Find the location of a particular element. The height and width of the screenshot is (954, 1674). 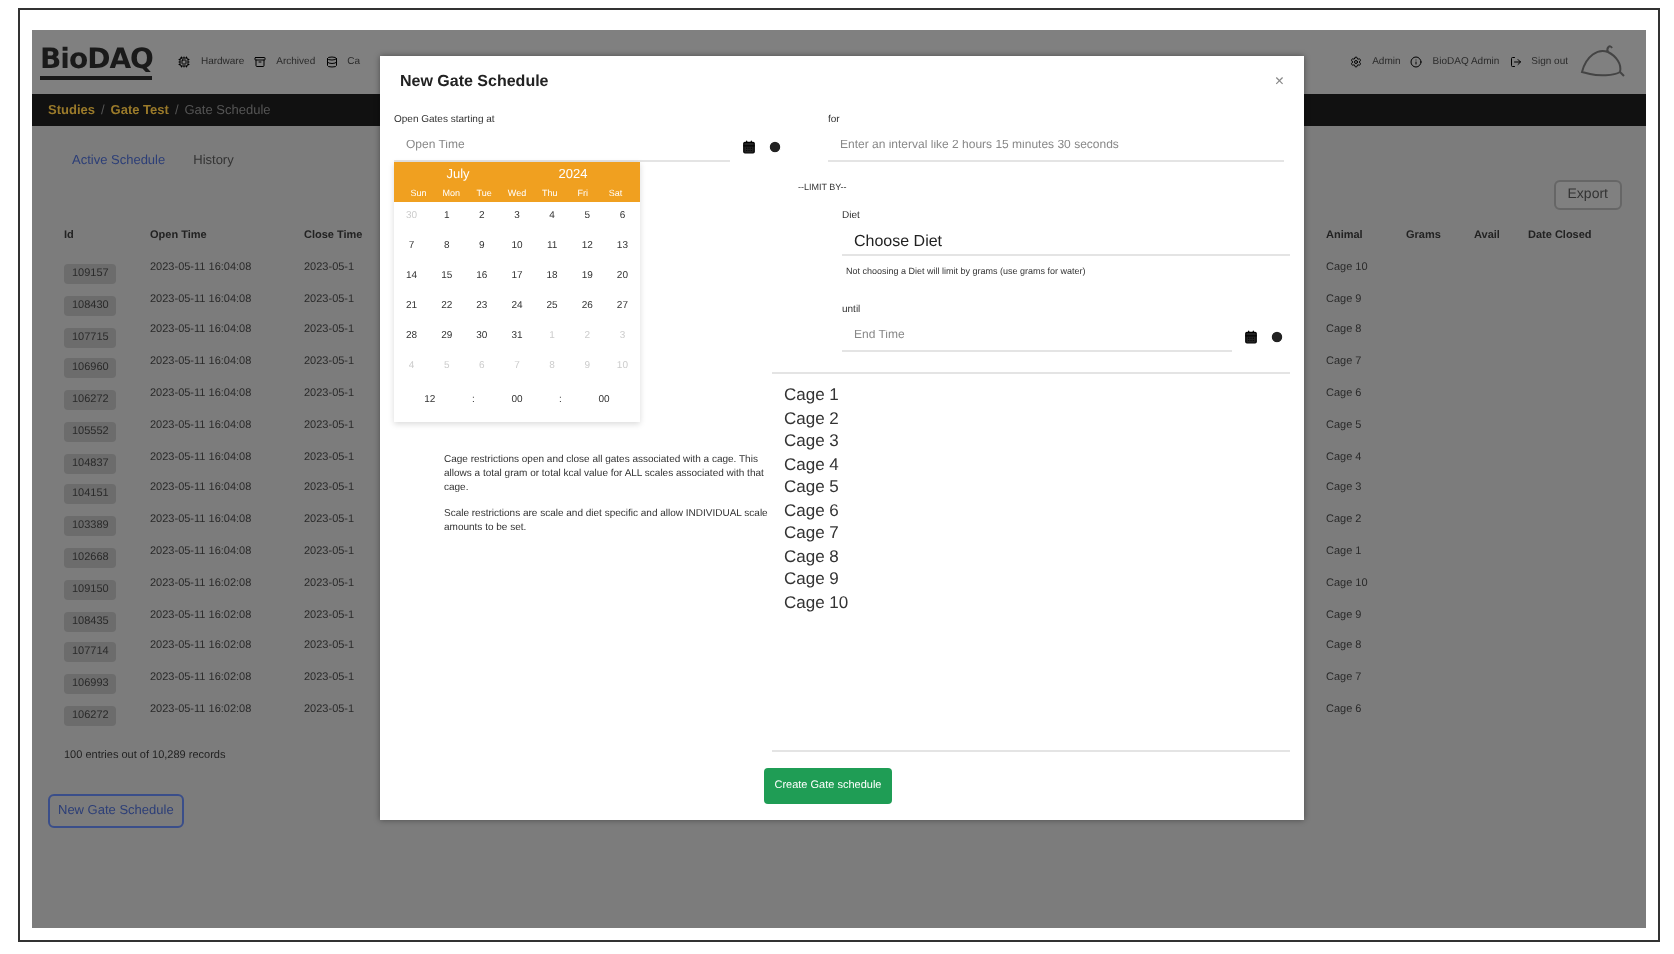

modal-title: New Gate Schedule is located at coordinates (474, 81).